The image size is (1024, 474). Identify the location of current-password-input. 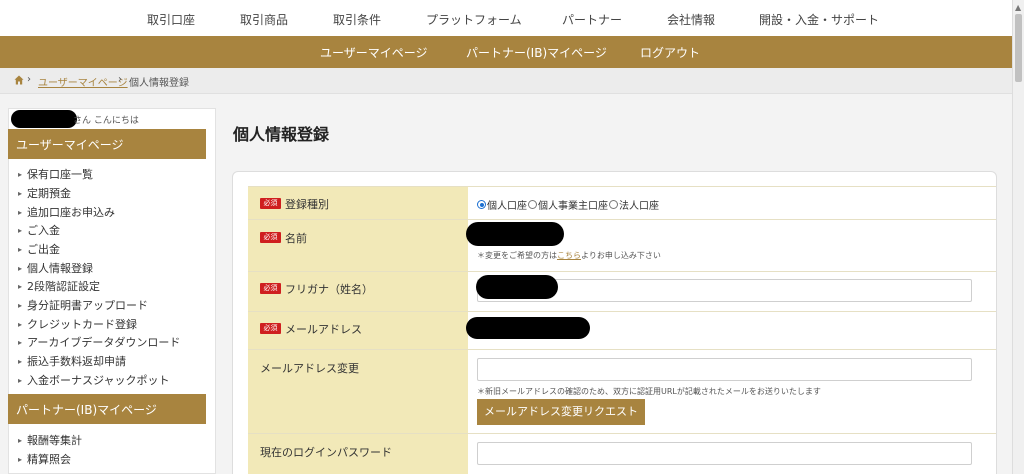
(724, 453).